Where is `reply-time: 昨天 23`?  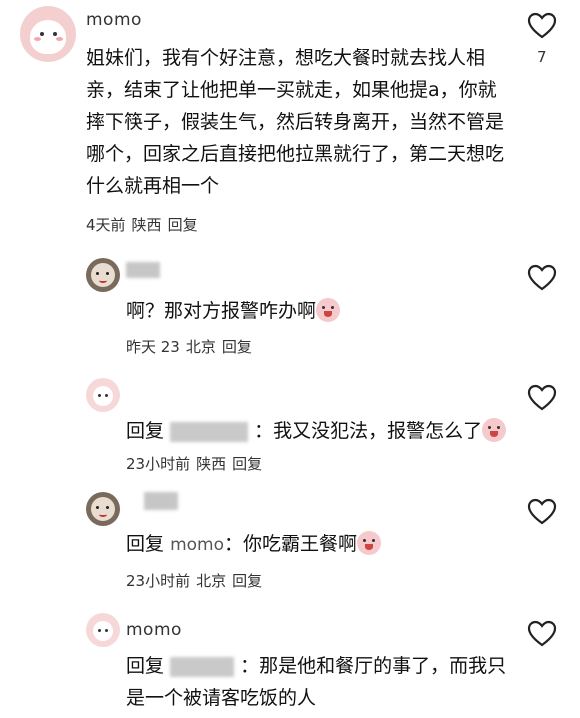 reply-time: 昨天 23 is located at coordinates (153, 347).